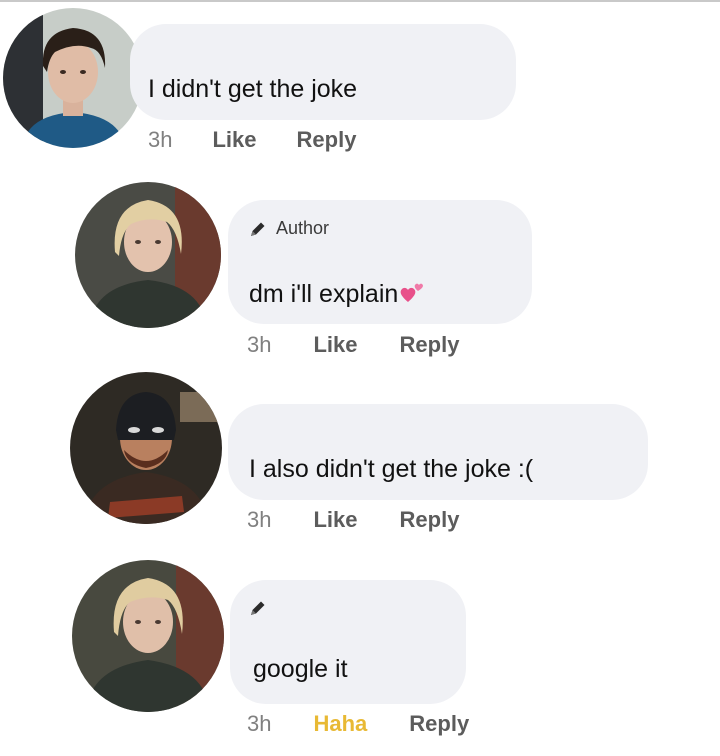 The height and width of the screenshot is (756, 720). Describe the element at coordinates (253, 89) in the screenshot. I see `comment-text: I didn't get the joke` at that location.